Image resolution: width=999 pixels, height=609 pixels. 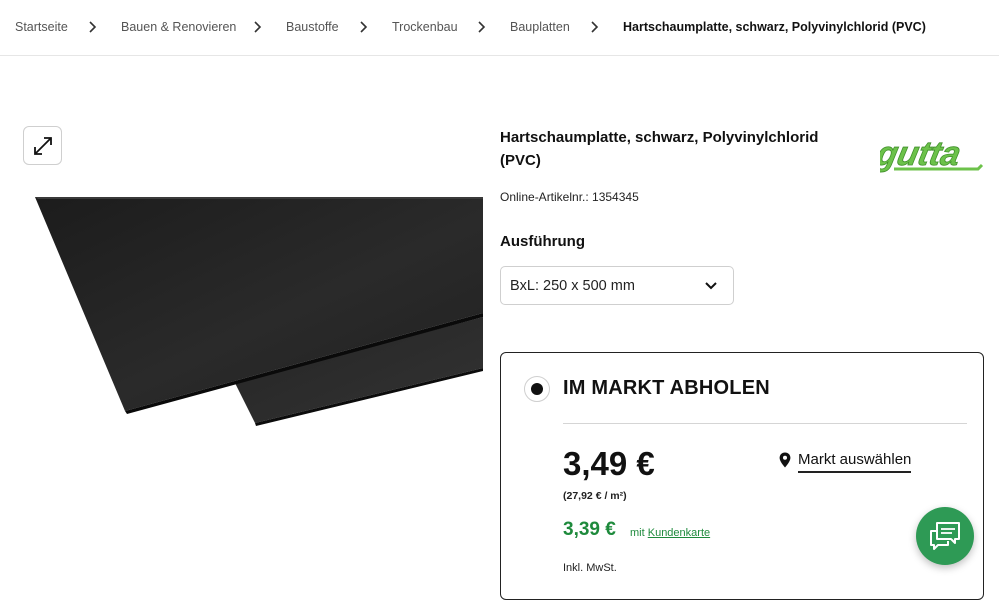 I want to click on expand-arrows-icon, so click(x=42, y=145).